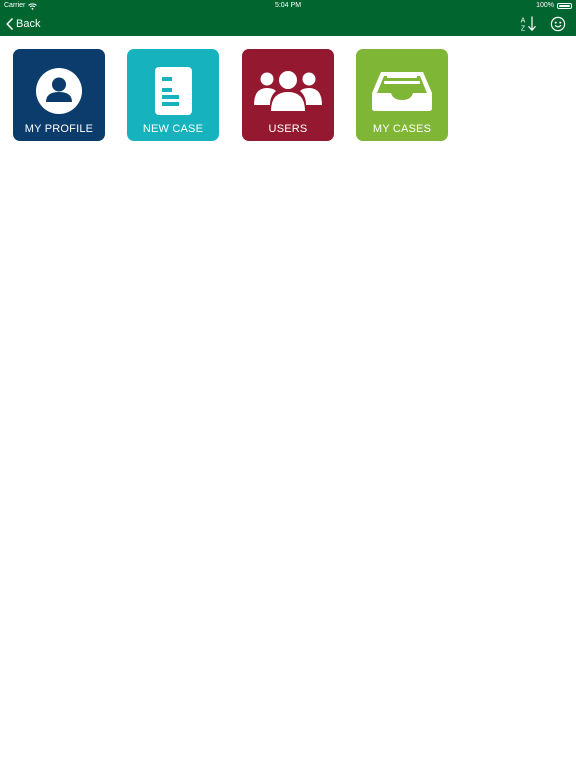  What do you see at coordinates (59, 91) in the screenshot?
I see `person-circle-icon` at bounding box center [59, 91].